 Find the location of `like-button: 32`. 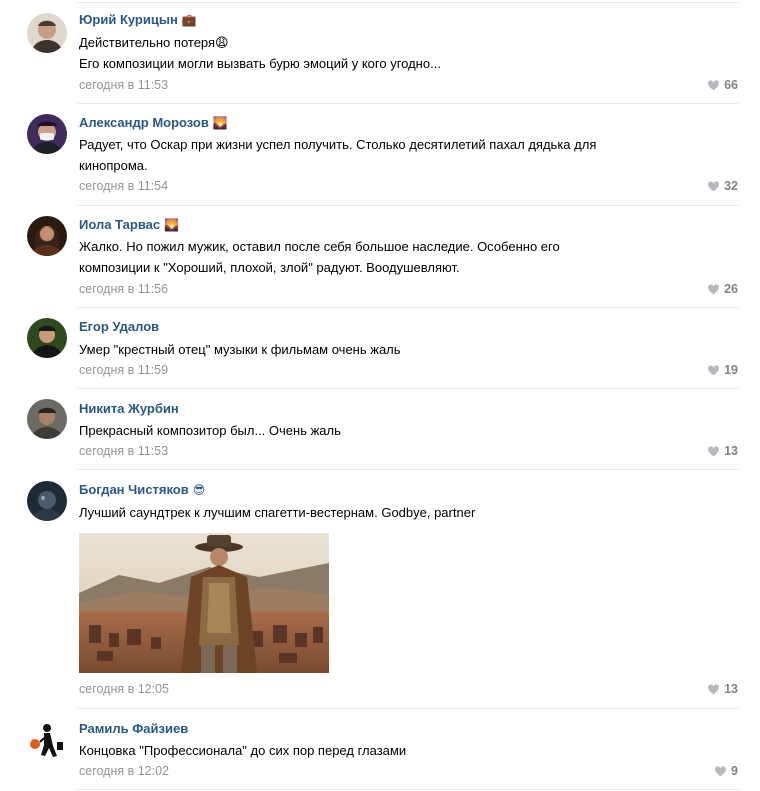

like-button: 32 is located at coordinates (722, 186).